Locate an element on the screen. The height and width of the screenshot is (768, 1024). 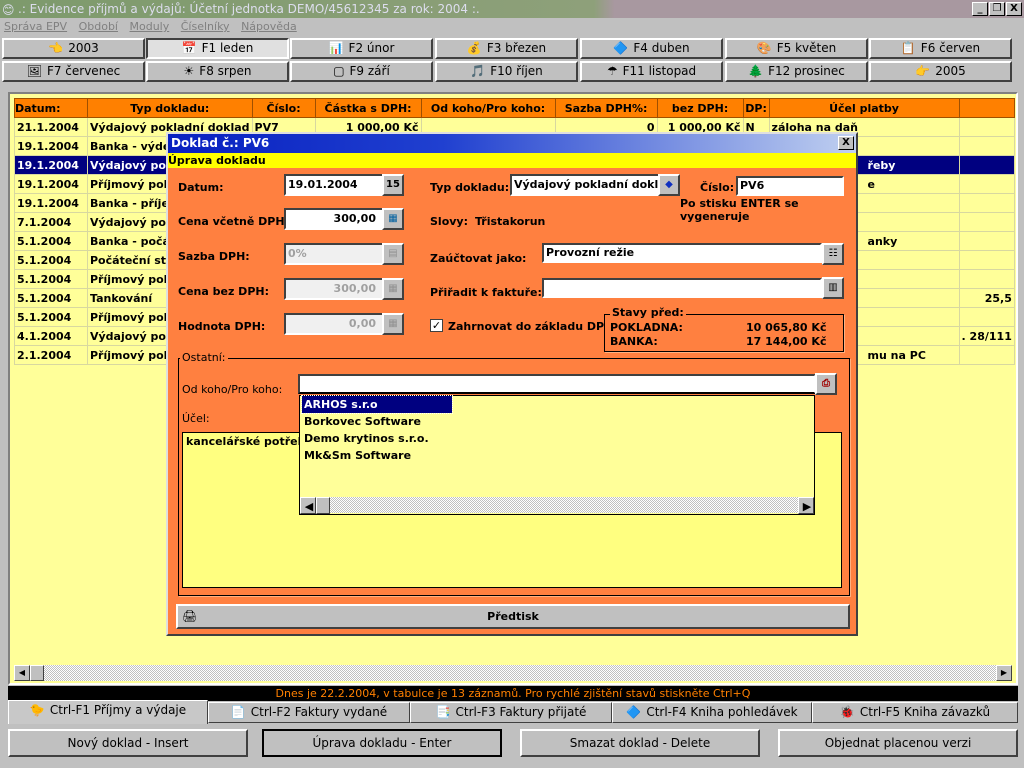
month-button-3-1: 🎵 F10 říjen is located at coordinates (506, 71).